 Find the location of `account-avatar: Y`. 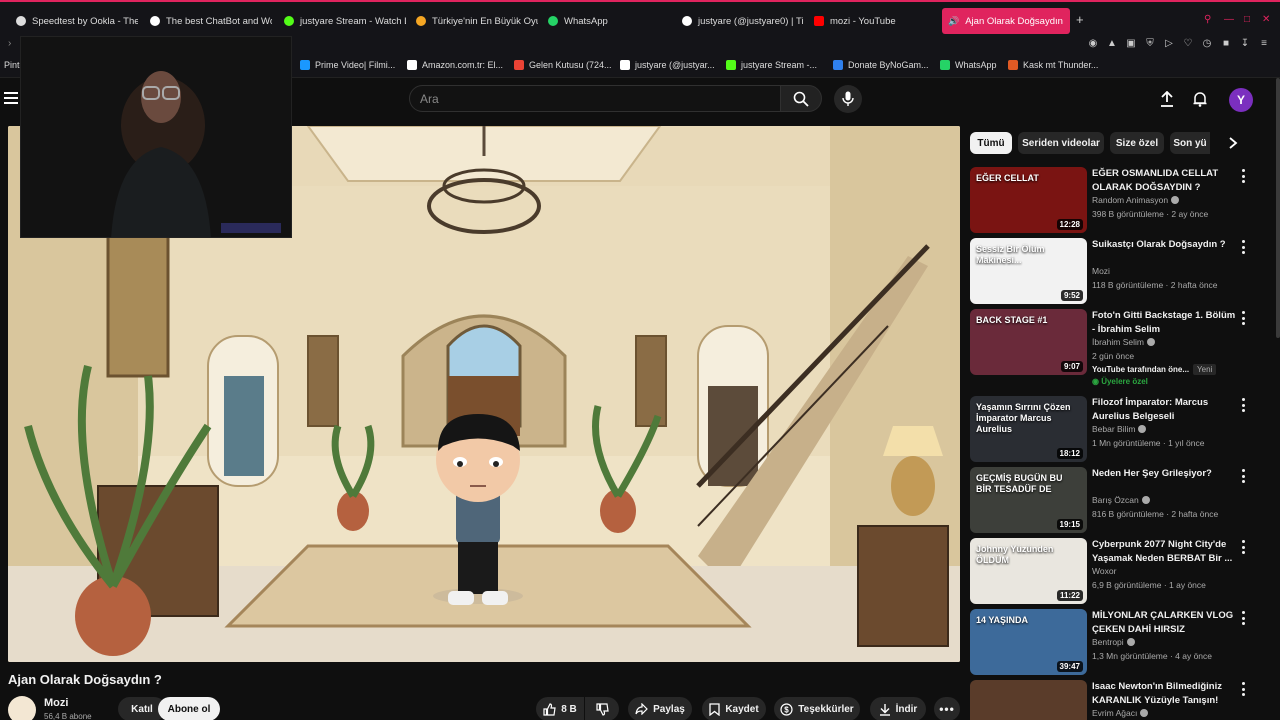

account-avatar: Y is located at coordinates (1241, 100).